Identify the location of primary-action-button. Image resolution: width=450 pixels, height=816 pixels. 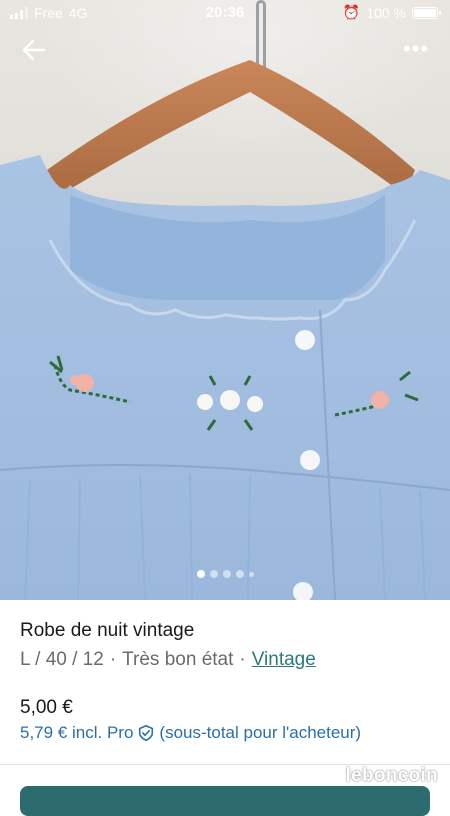
(225, 801).